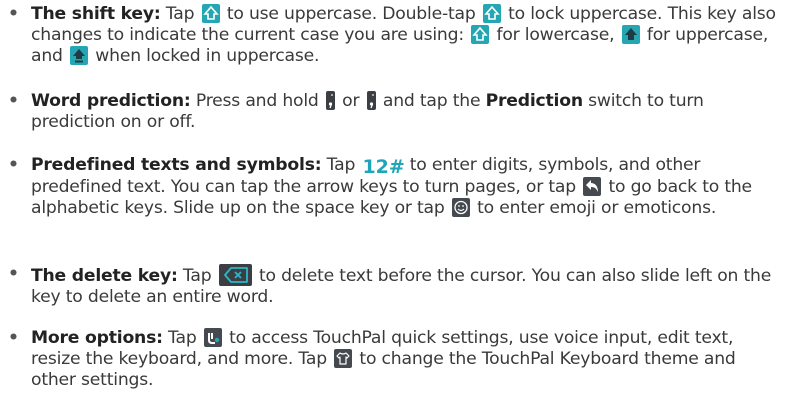 The height and width of the screenshot is (395, 795). I want to click on item-title: The delete key:, so click(104, 276).